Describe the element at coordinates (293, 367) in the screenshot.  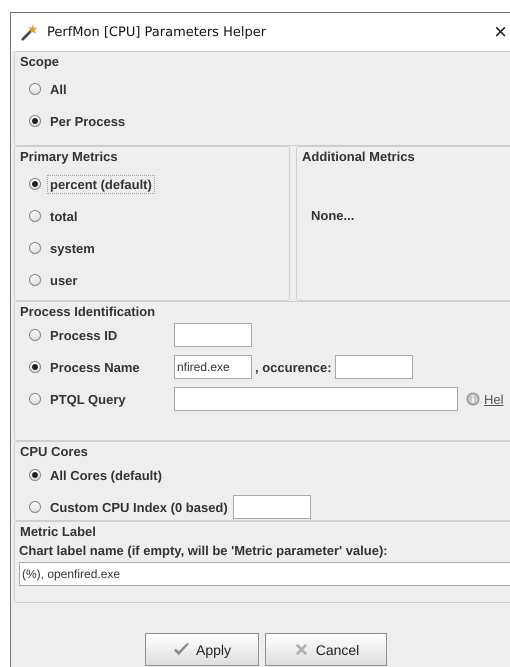
I see `field-label: , occurence:` at that location.